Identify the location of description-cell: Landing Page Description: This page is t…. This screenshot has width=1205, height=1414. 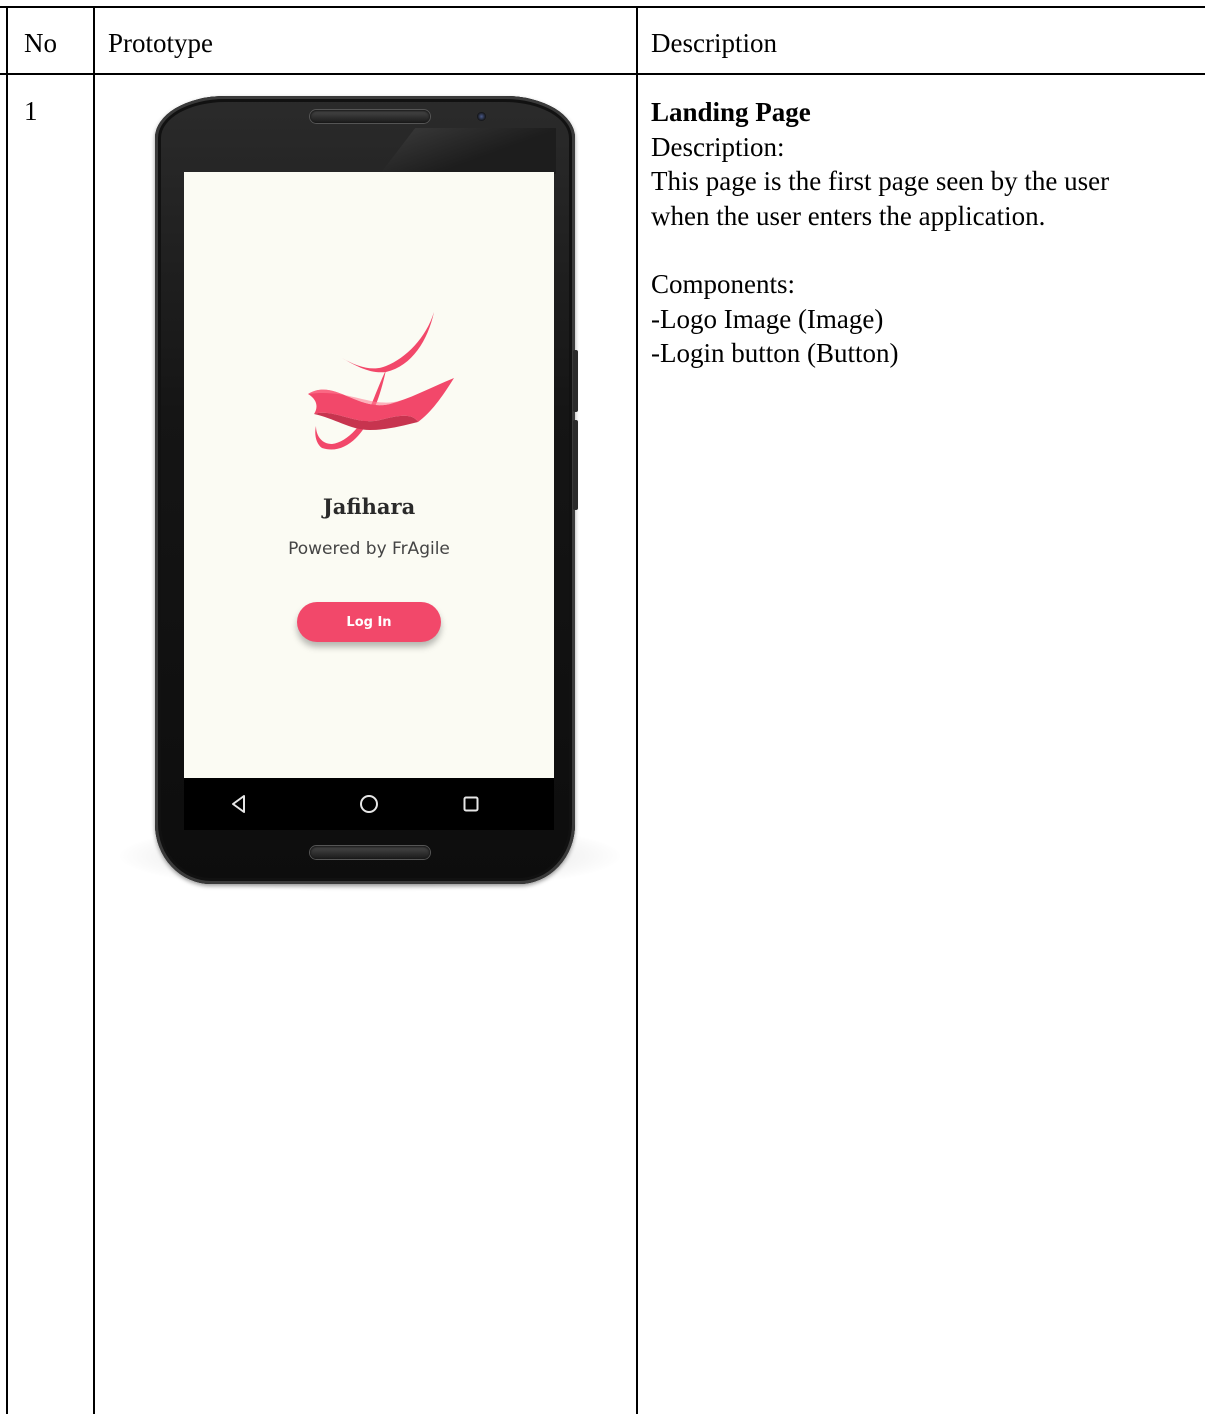
(927, 233).